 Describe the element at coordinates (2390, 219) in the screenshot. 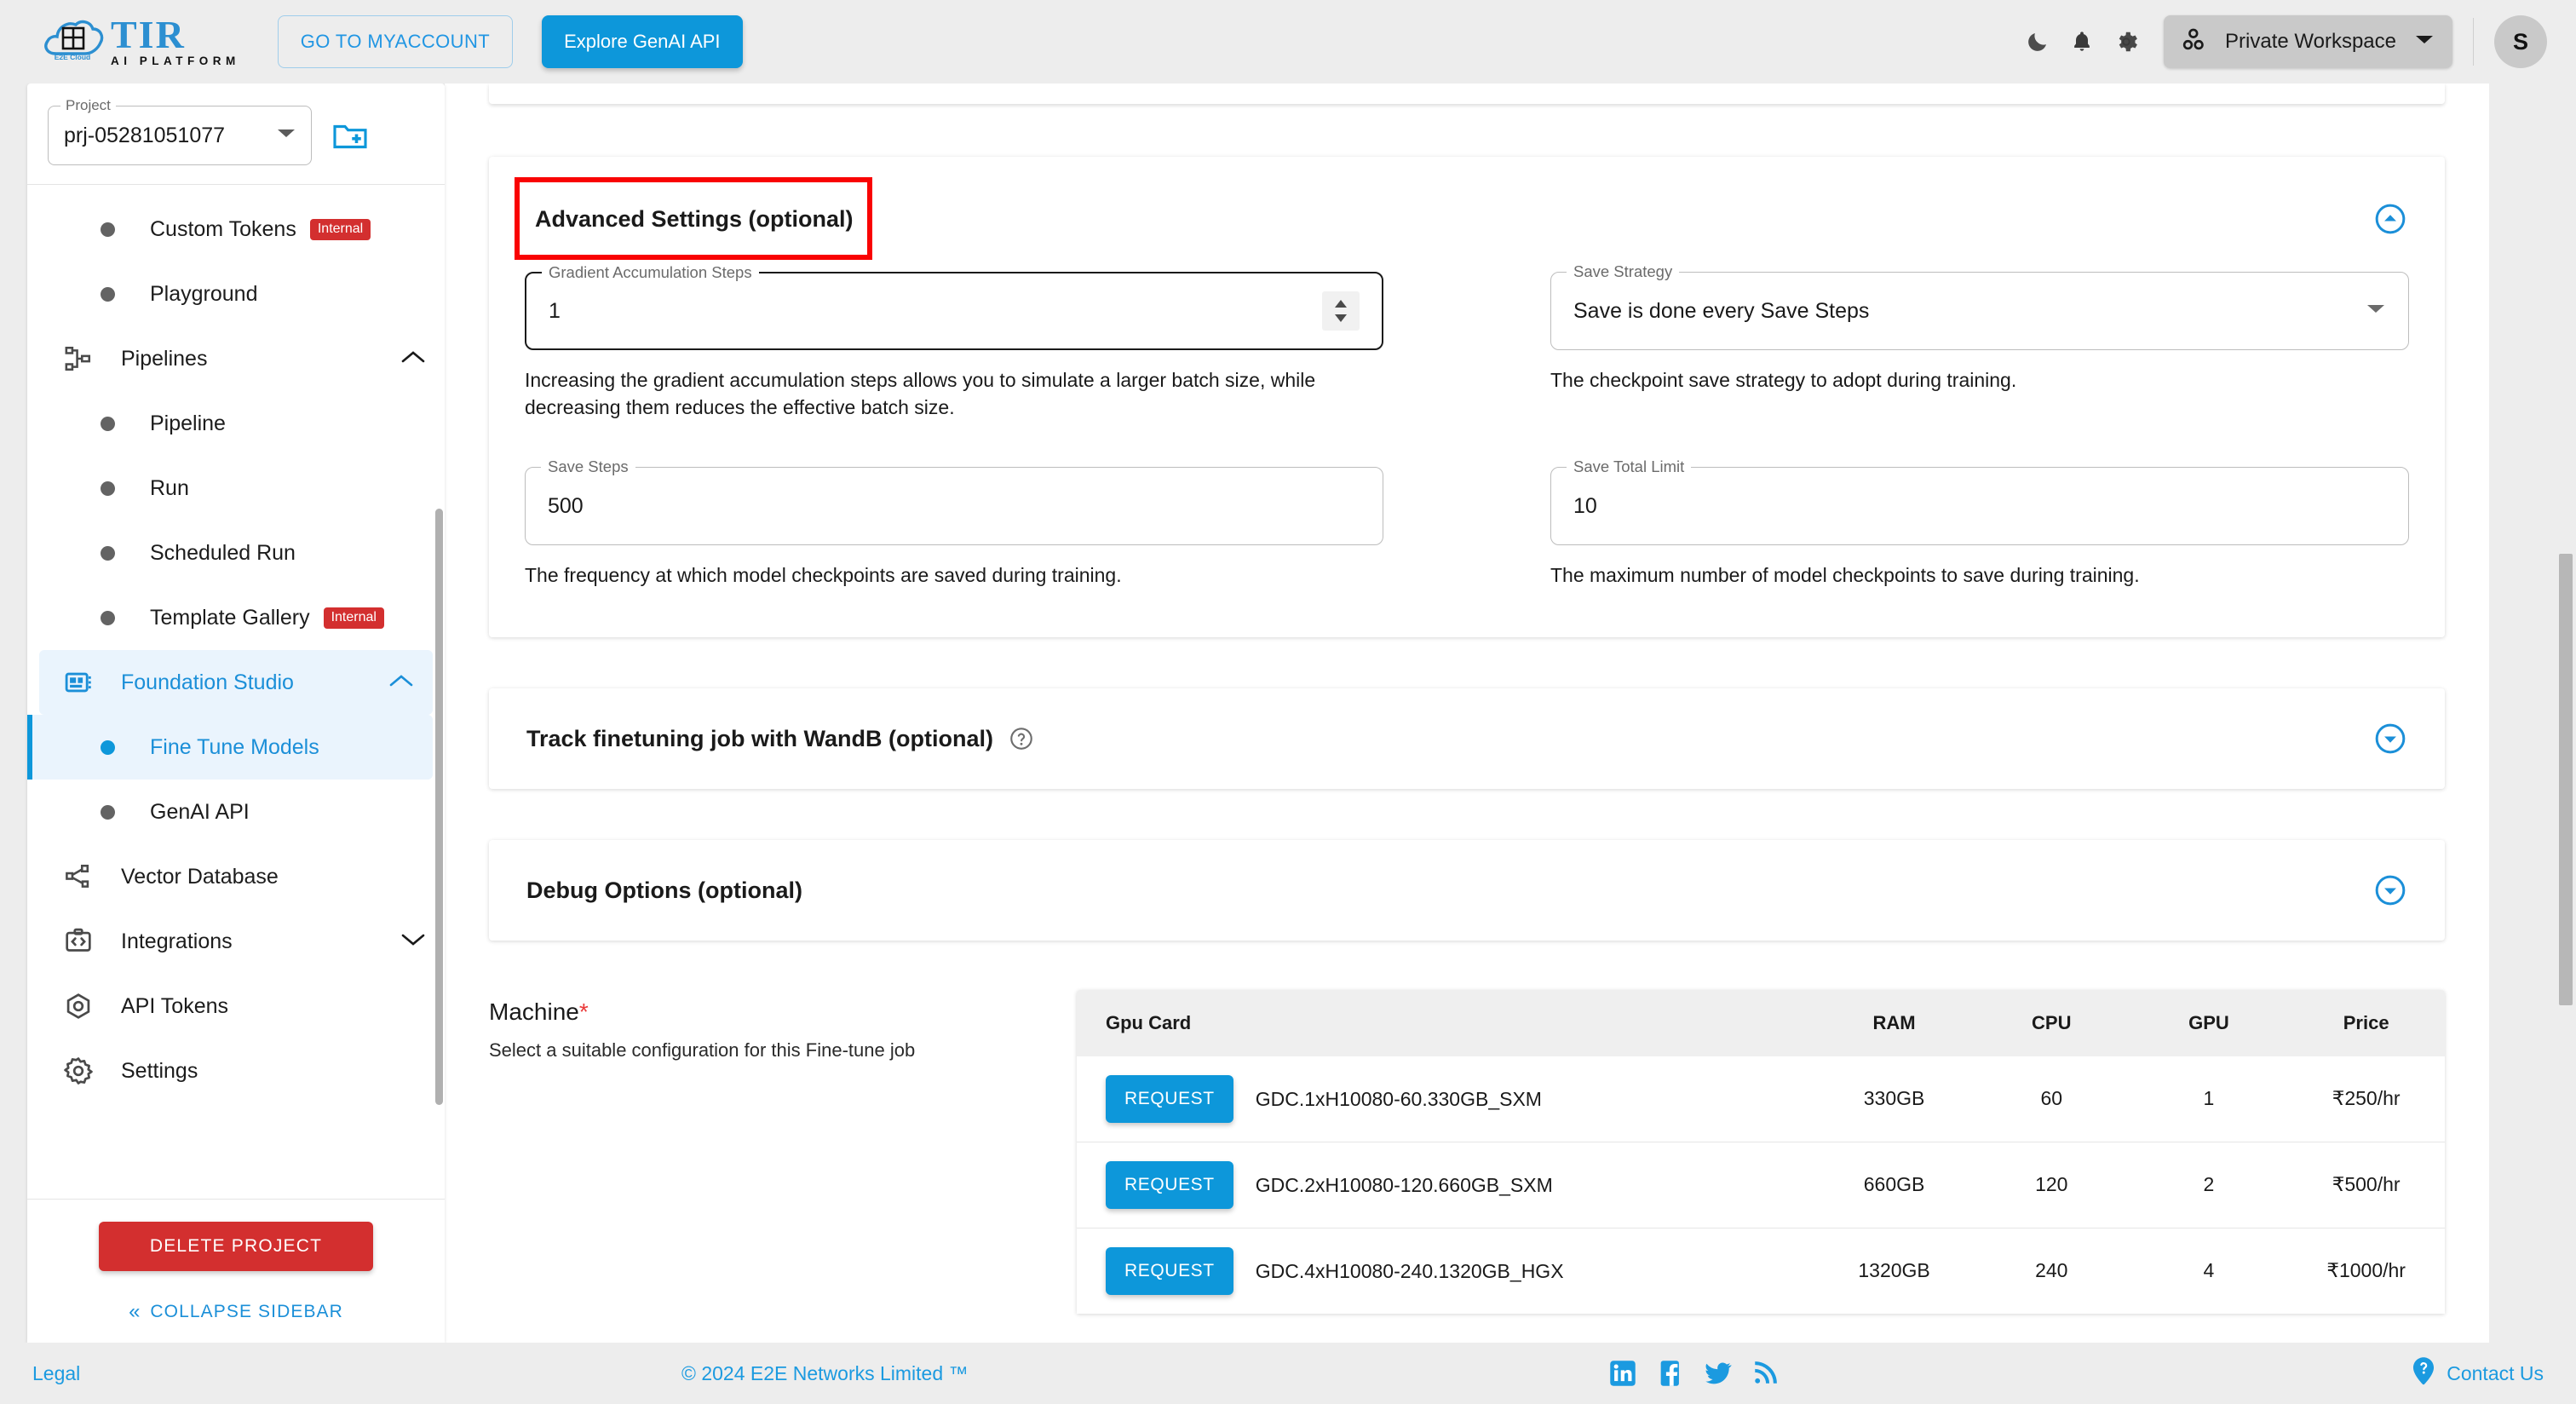

I see `circle-chevron-up-icon` at that location.